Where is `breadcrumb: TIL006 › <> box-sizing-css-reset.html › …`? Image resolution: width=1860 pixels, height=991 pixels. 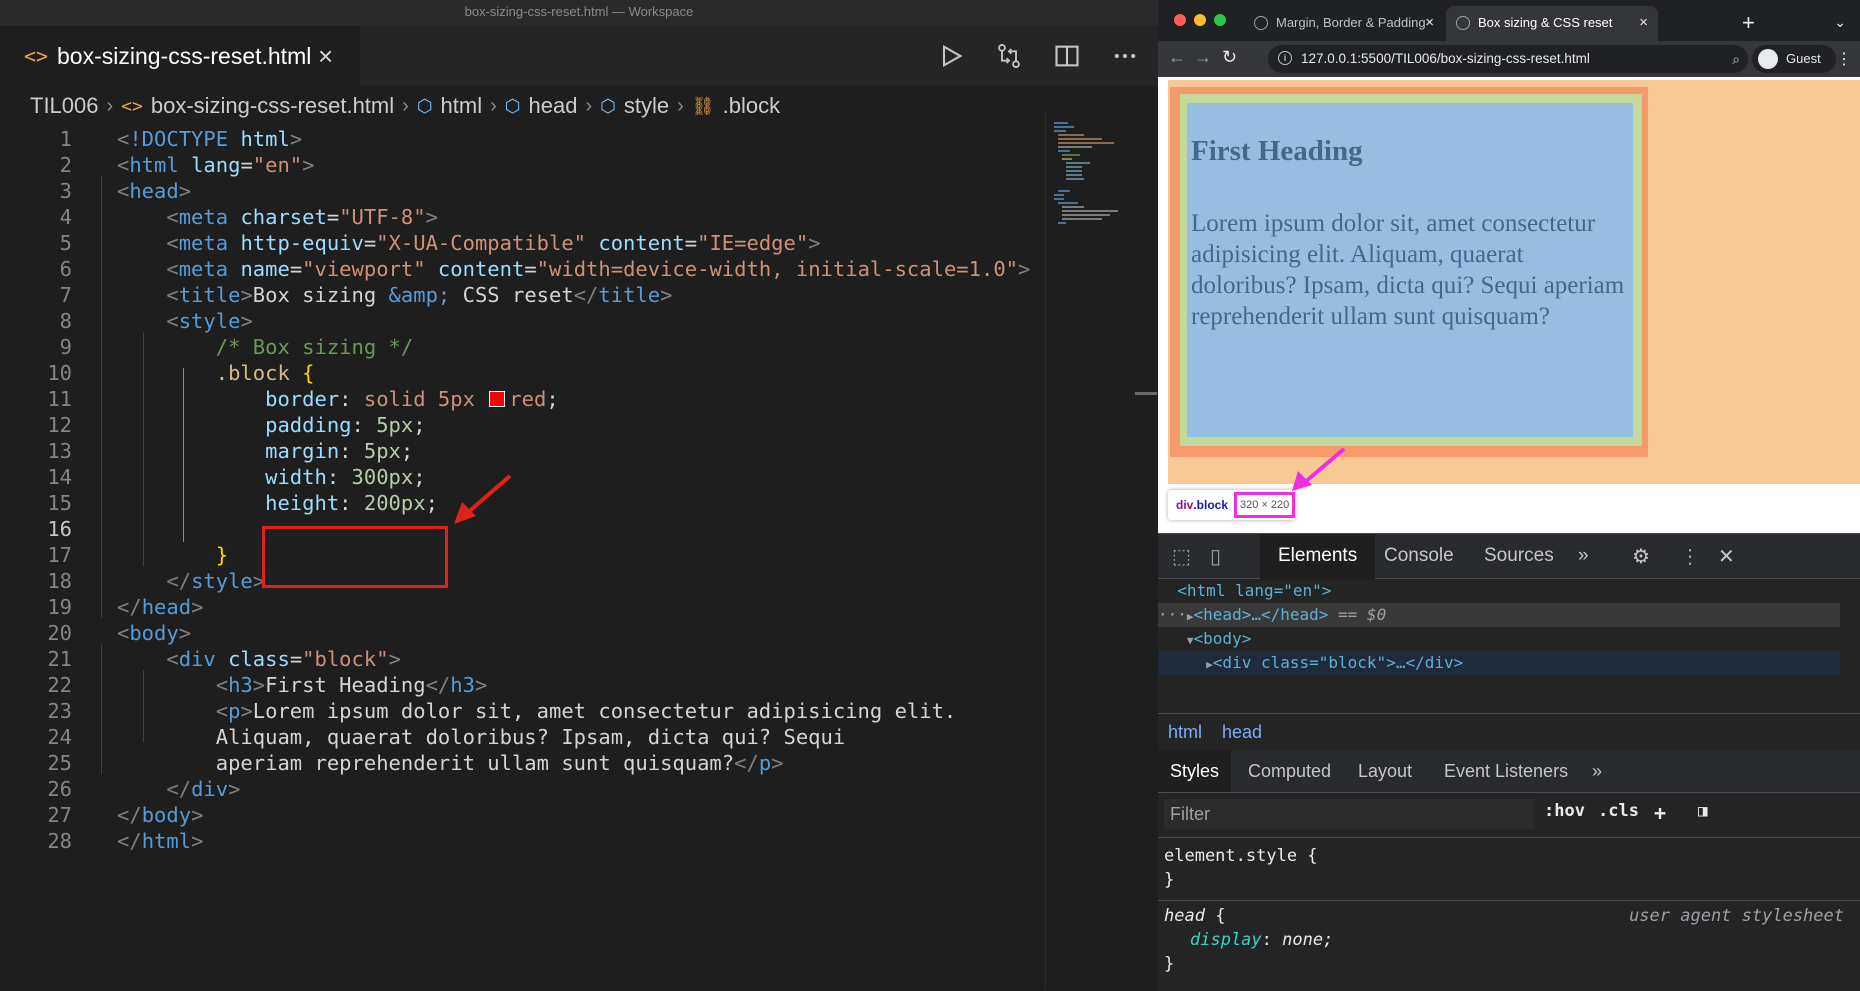
breadcrumb: TIL006 › <> box-sizing-css-reset.html › … is located at coordinates (405, 106).